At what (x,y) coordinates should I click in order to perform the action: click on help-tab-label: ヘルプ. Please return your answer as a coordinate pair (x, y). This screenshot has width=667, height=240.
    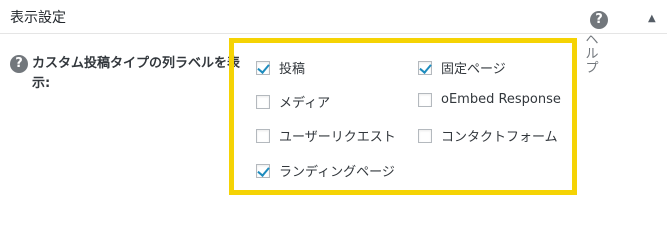
    Looking at the image, I should click on (592, 55).